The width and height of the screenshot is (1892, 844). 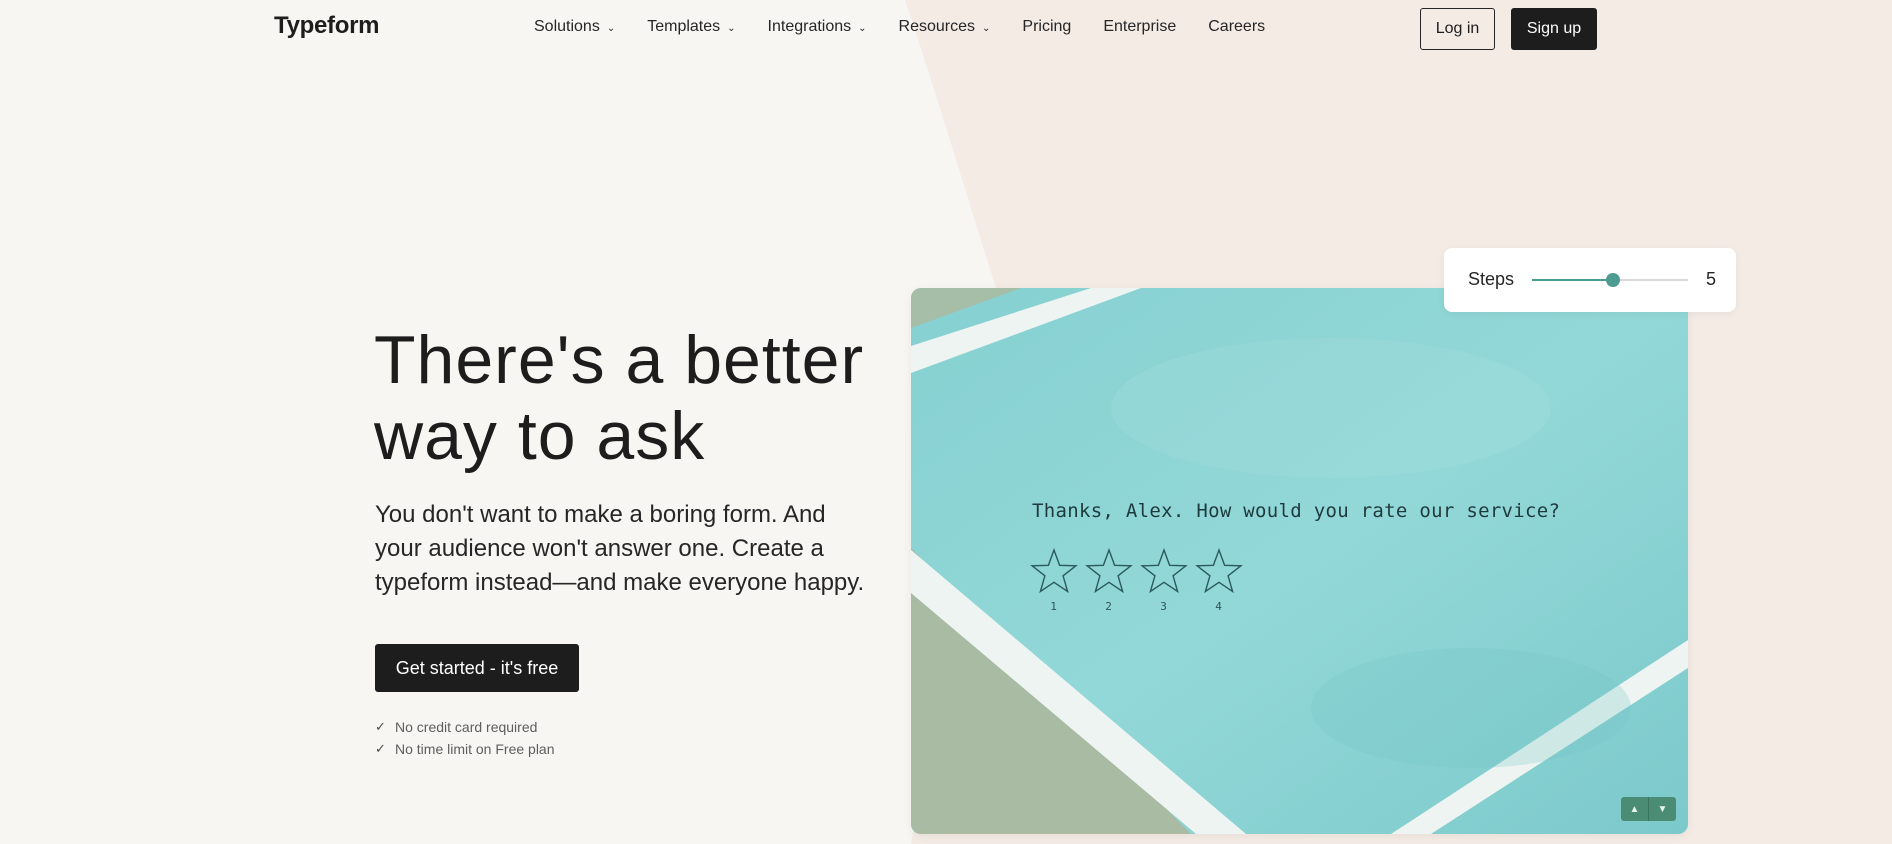 What do you see at coordinates (1108, 606) in the screenshot?
I see `star-label: 2` at bounding box center [1108, 606].